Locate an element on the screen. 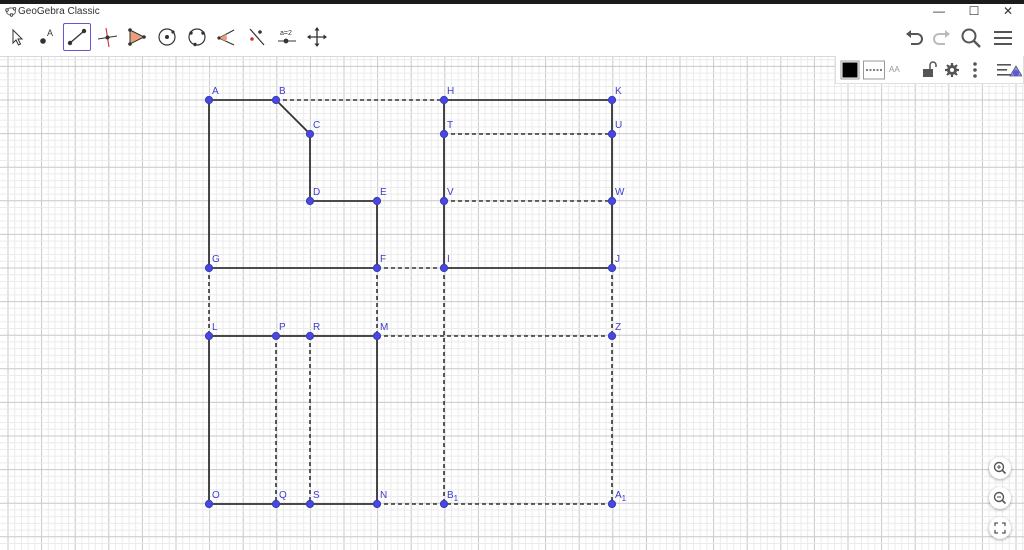 The width and height of the screenshot is (1024, 550). point-label-Q: Q is located at coordinates (283, 495).